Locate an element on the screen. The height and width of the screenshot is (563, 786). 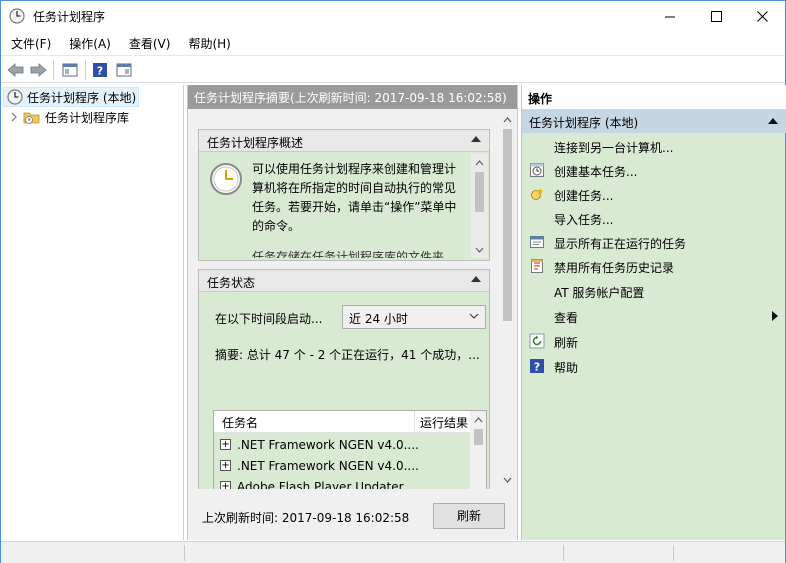
task-list-scroll-thumb is located at coordinates (478, 437).